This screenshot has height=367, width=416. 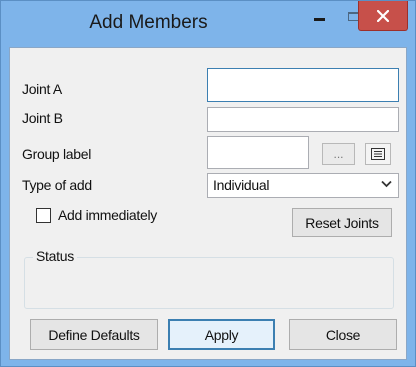 I want to click on status-legend: Status, so click(x=55, y=256).